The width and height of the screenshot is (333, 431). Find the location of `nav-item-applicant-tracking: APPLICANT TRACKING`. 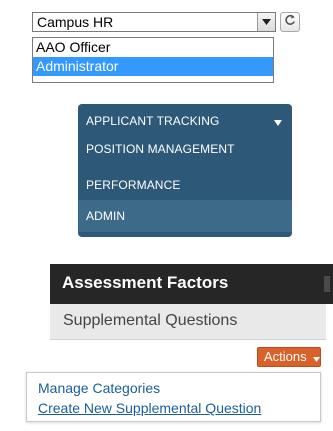

nav-item-applicant-tracking: APPLICANT TRACKING is located at coordinates (152, 121).